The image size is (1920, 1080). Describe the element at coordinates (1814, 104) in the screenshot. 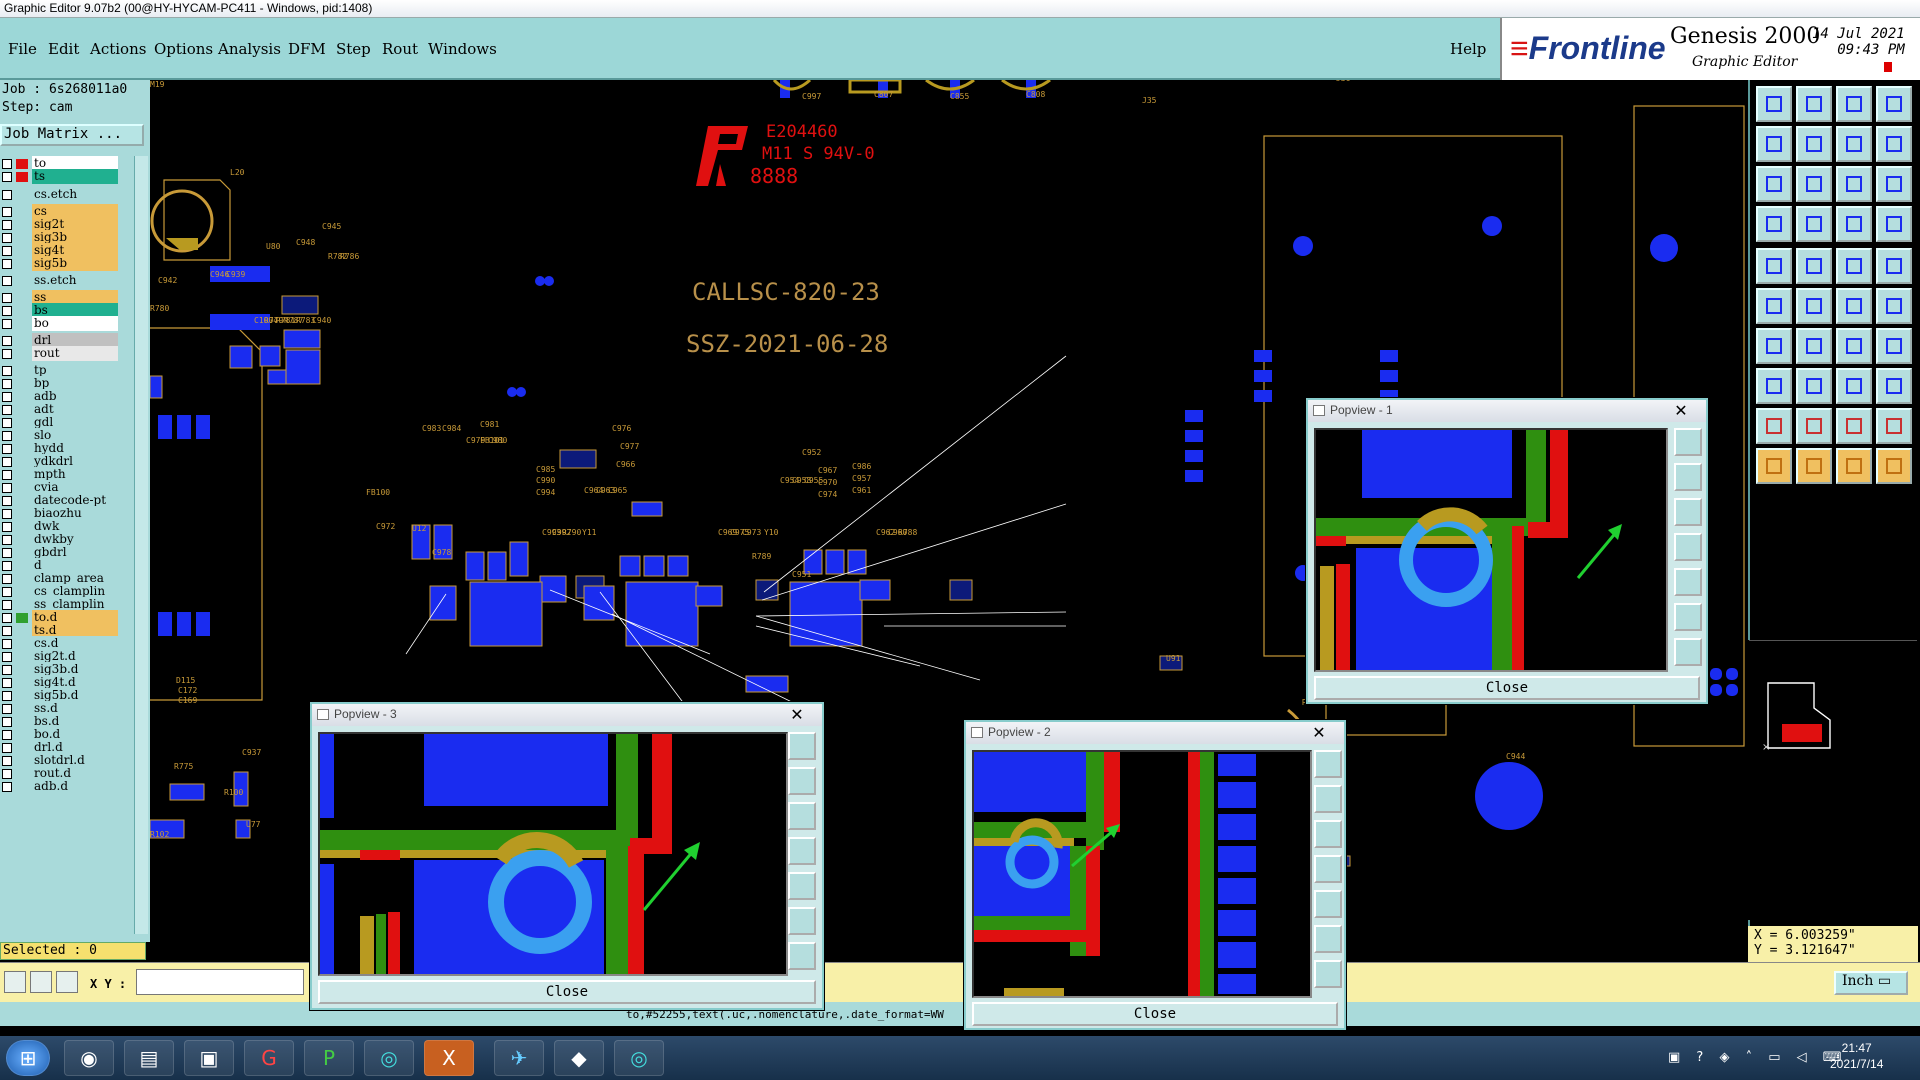

I see `zoom-out-icon` at that location.